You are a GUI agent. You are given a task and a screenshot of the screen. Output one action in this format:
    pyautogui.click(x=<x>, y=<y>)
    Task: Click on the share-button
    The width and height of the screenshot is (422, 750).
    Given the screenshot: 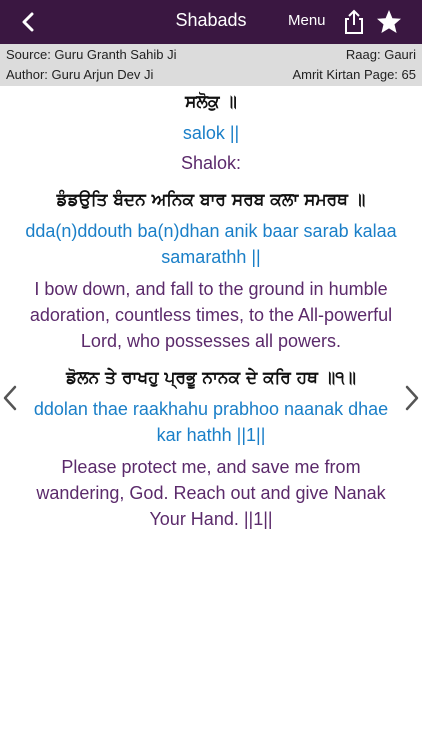 What is the action you would take?
    pyautogui.click(x=354, y=22)
    